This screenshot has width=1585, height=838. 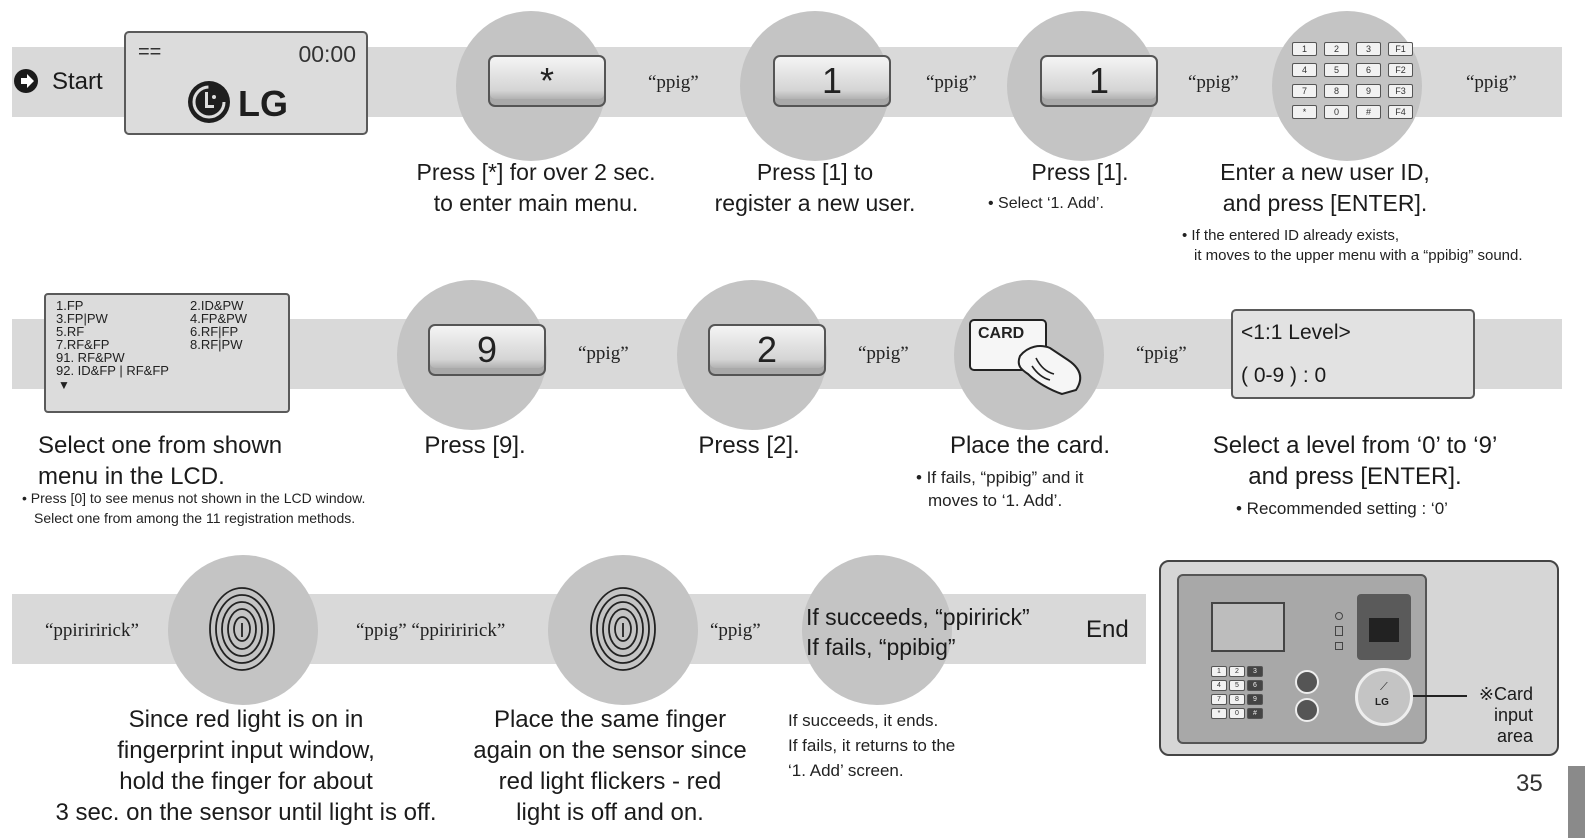 I want to click on lcd-time: 00:00, so click(x=327, y=54).